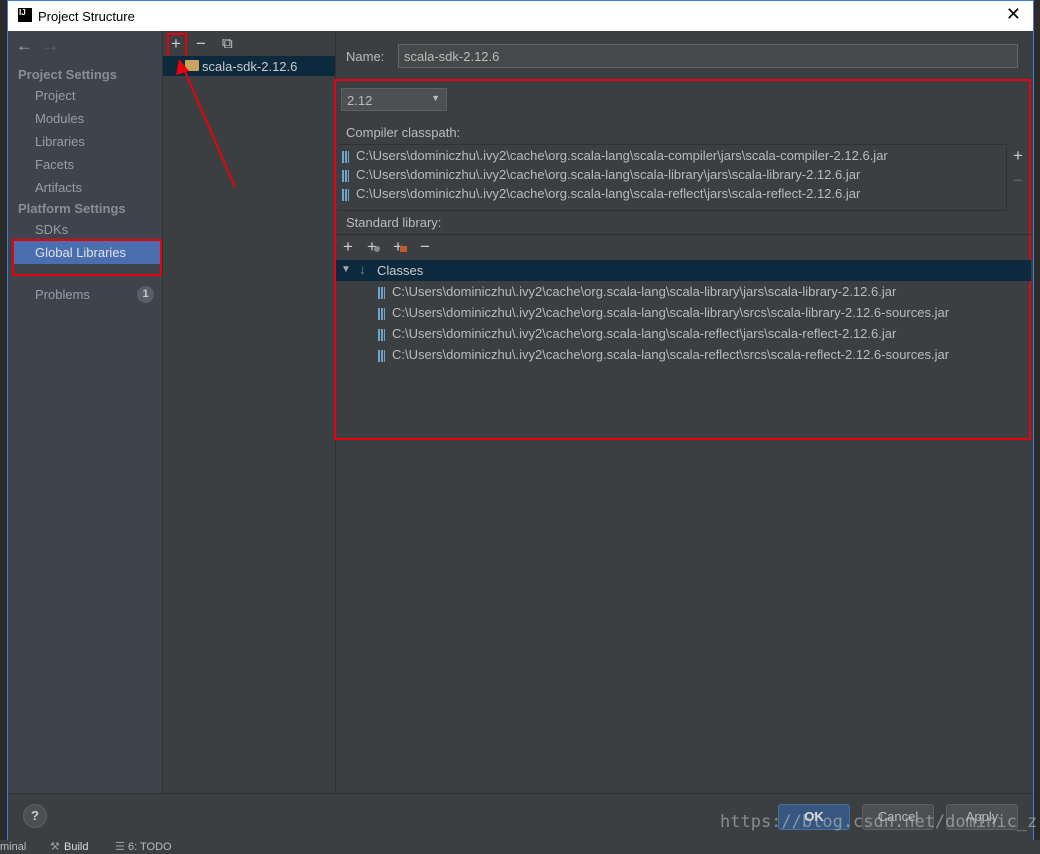  I want to click on annotation-arrow, so click(206, 123).